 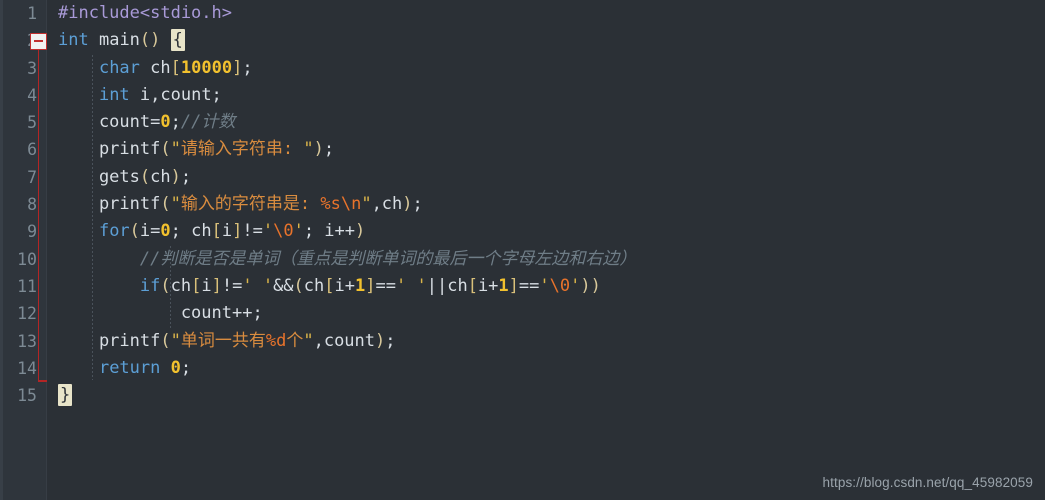 I want to click on line-number: 1, so click(x=32, y=13).